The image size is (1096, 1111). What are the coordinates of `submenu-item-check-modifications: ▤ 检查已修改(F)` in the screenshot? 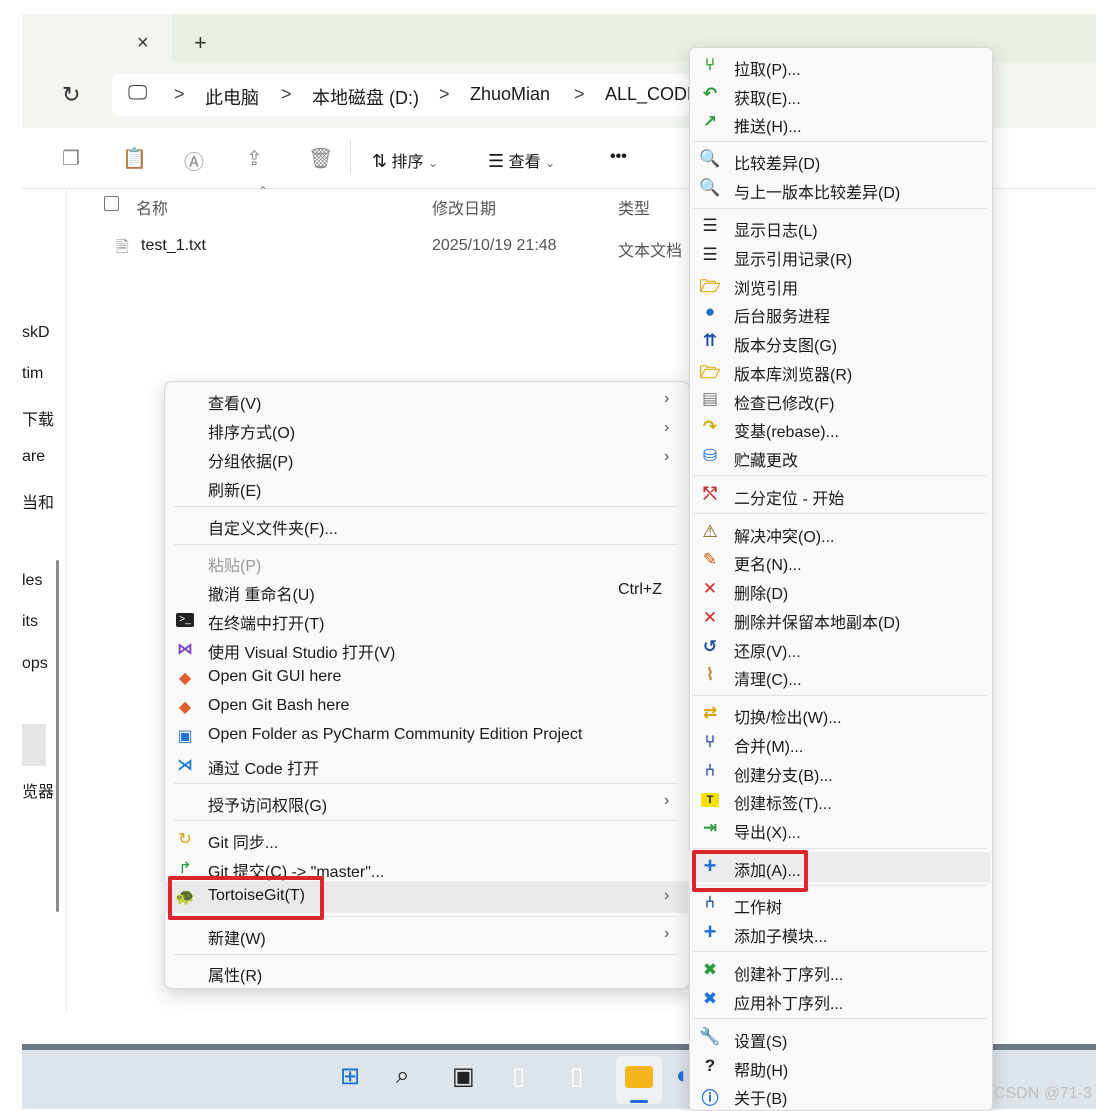 It's located at (840, 400).